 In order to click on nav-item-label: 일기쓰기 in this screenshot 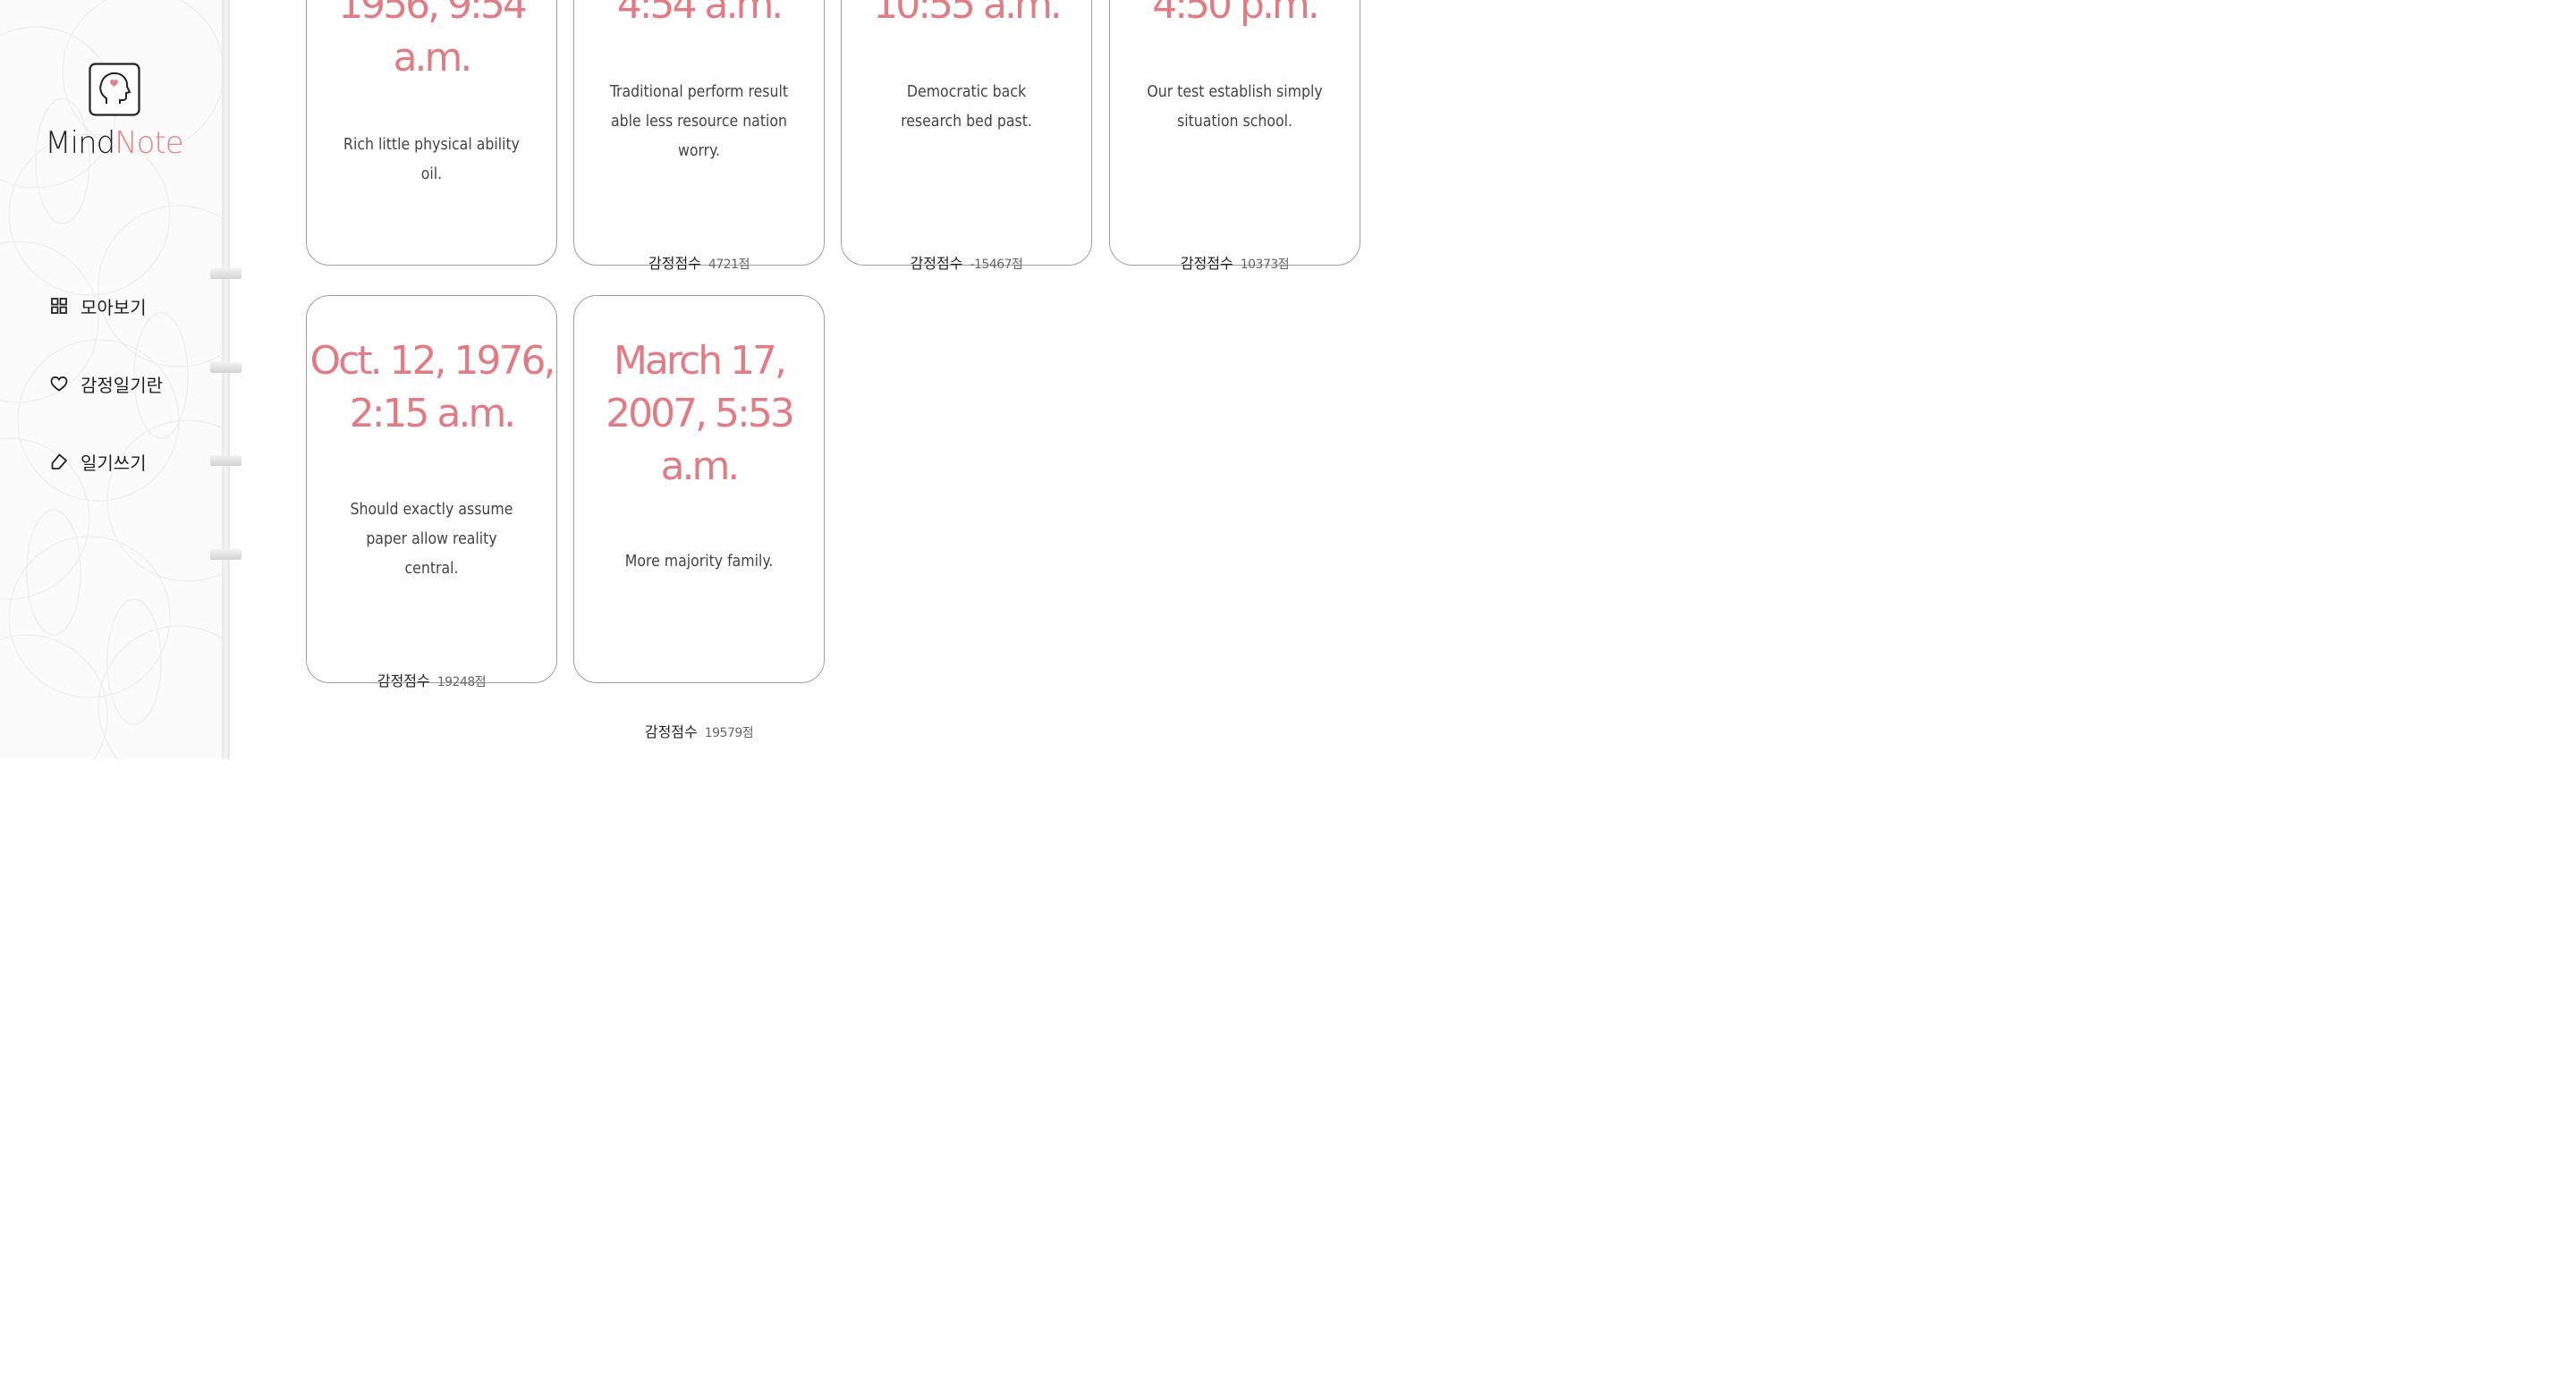, I will do `click(113, 463)`.